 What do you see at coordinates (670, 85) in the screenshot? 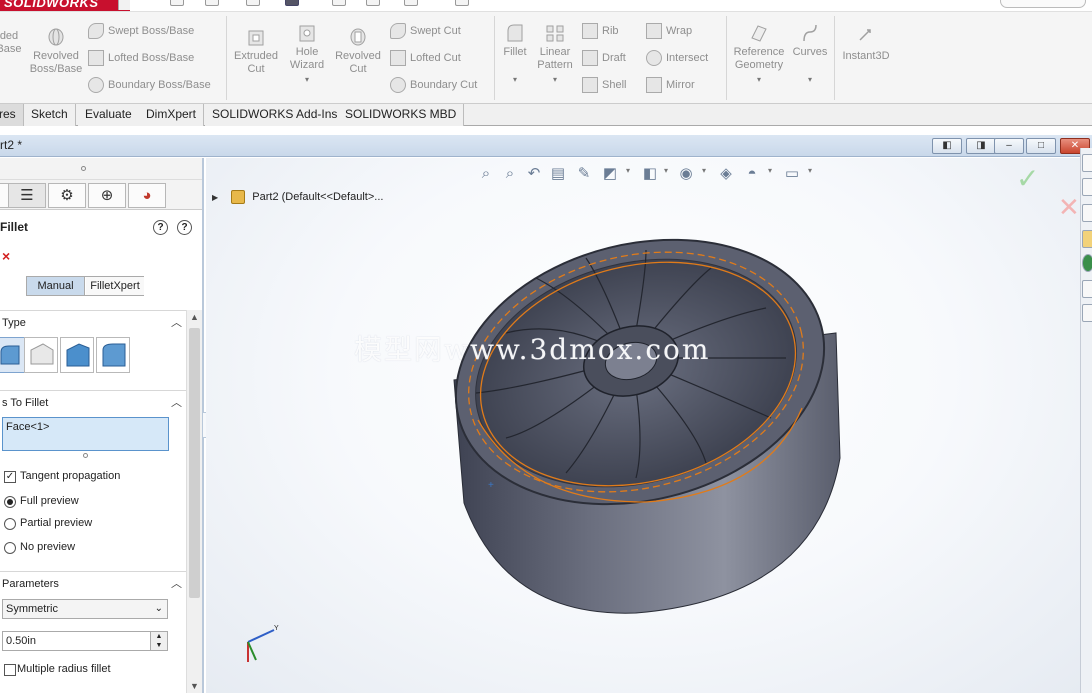
I see `mirror-button: Mirror` at bounding box center [670, 85].